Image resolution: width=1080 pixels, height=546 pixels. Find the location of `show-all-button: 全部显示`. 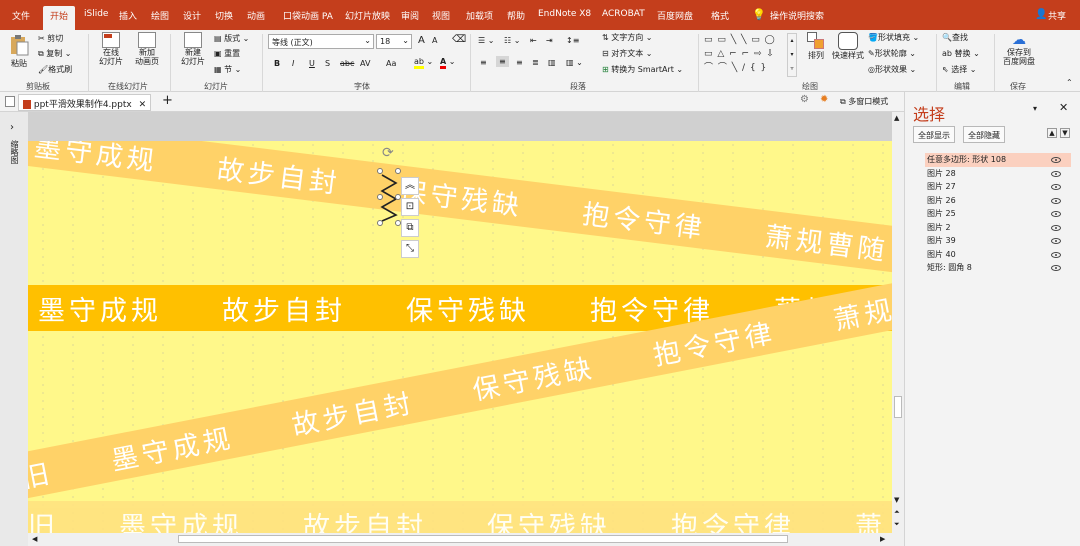

show-all-button: 全部显示 is located at coordinates (934, 134).